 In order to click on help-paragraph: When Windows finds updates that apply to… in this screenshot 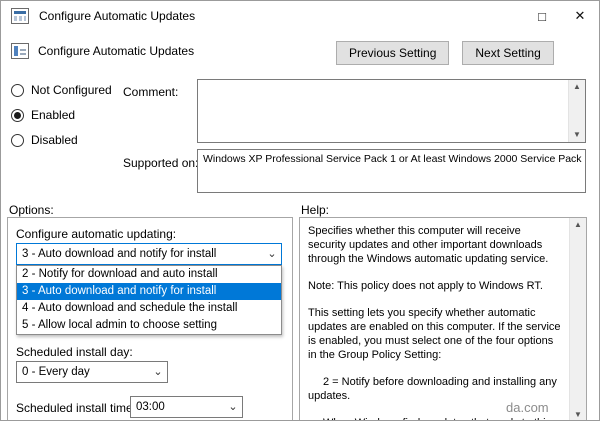, I will do `click(434, 418)`.